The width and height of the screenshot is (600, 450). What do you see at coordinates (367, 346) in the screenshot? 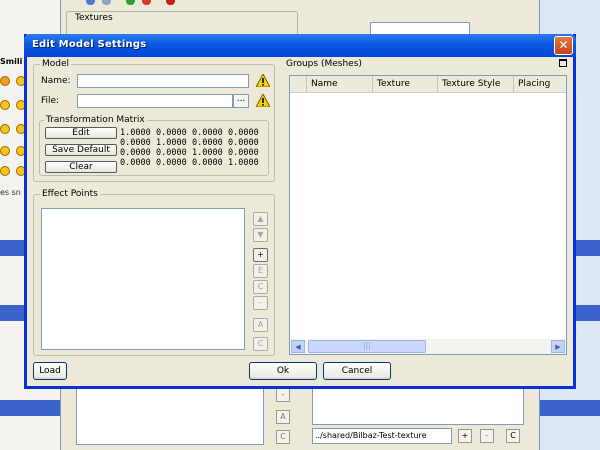
I see `scroll-thumb: |||` at bounding box center [367, 346].